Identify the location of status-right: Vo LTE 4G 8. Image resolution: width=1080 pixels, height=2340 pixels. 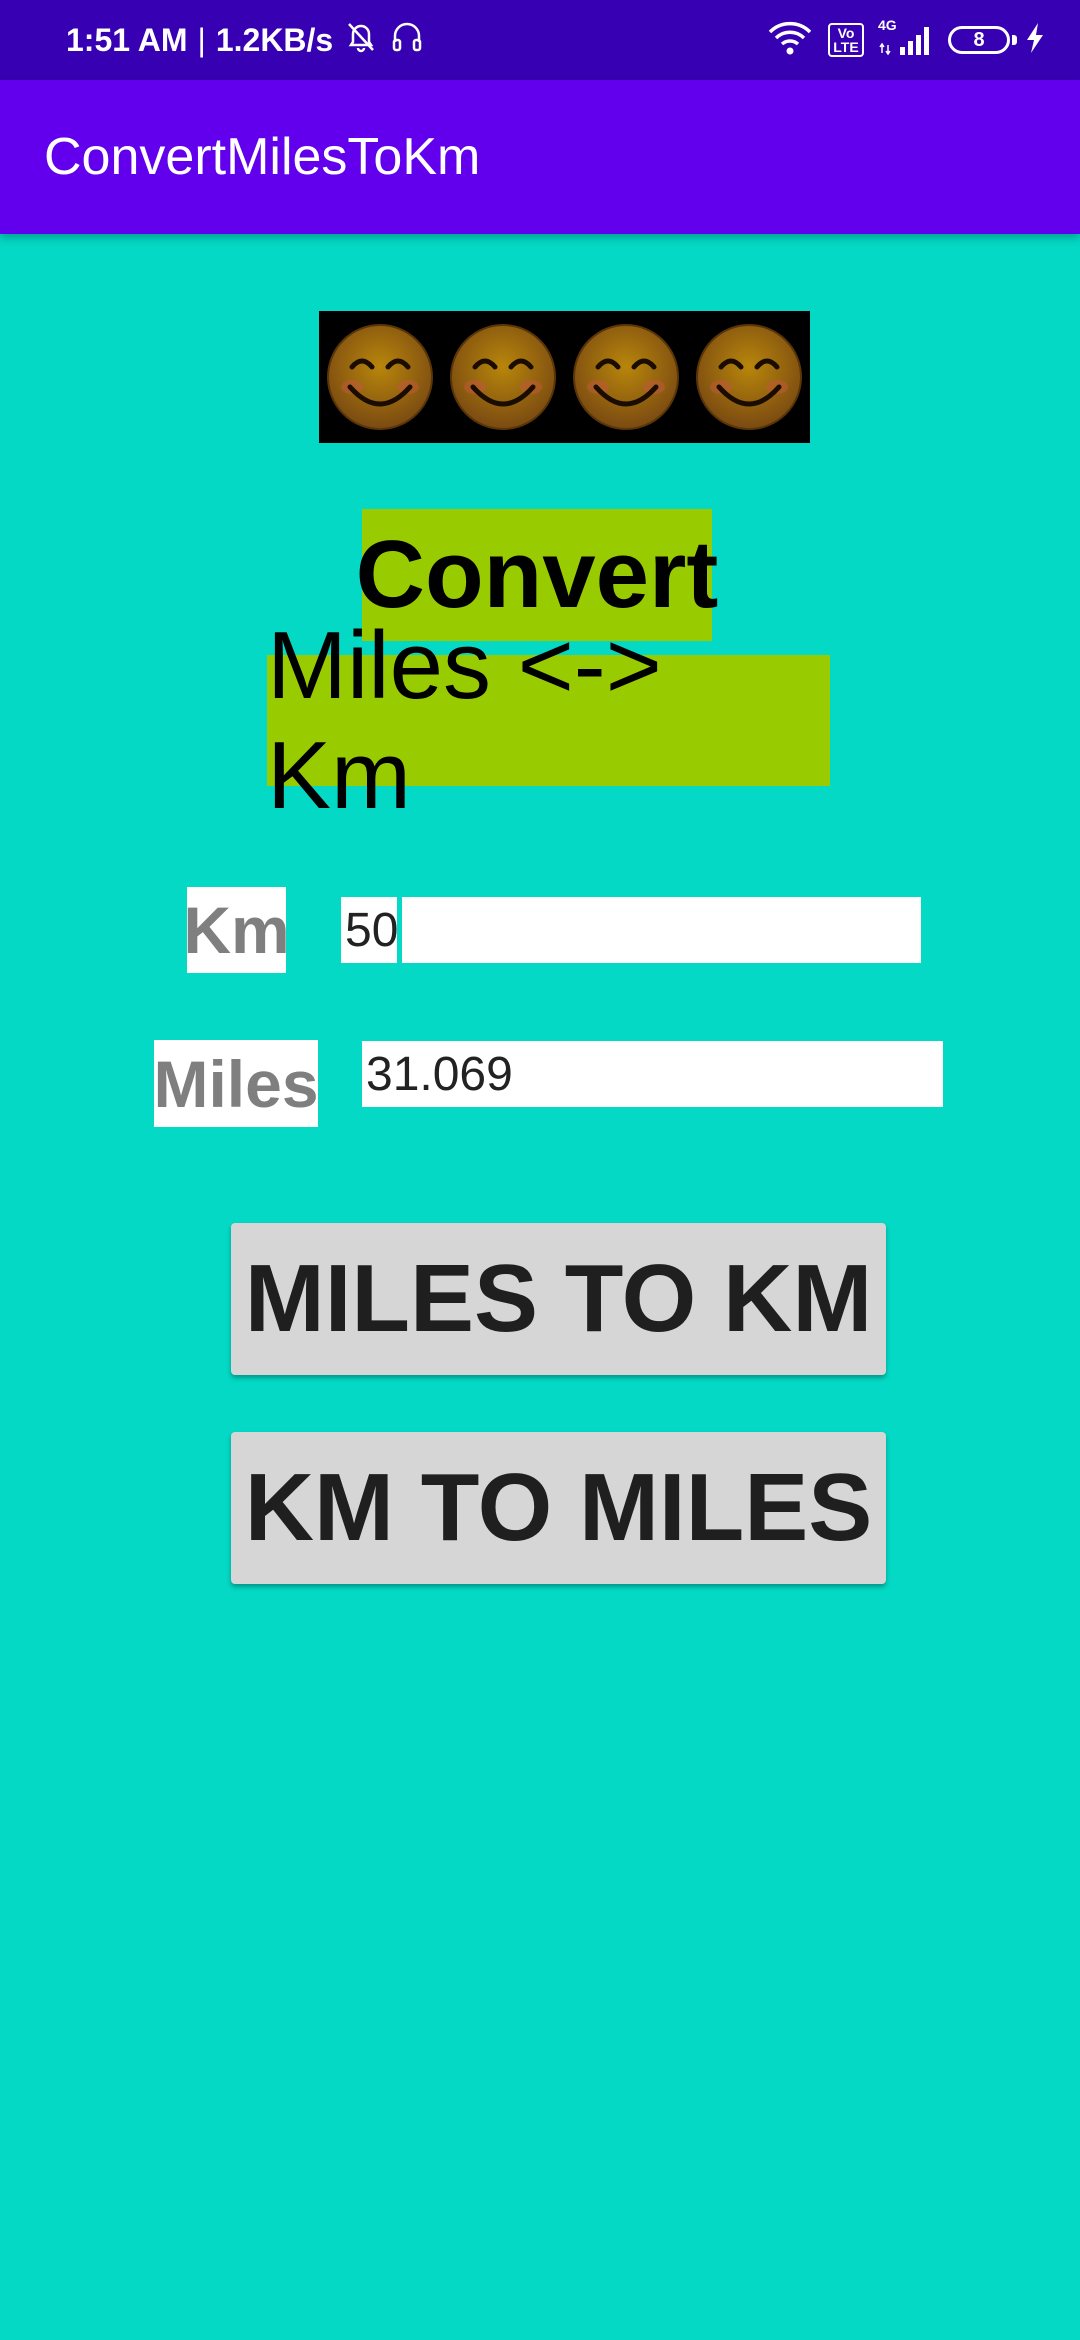
(906, 40).